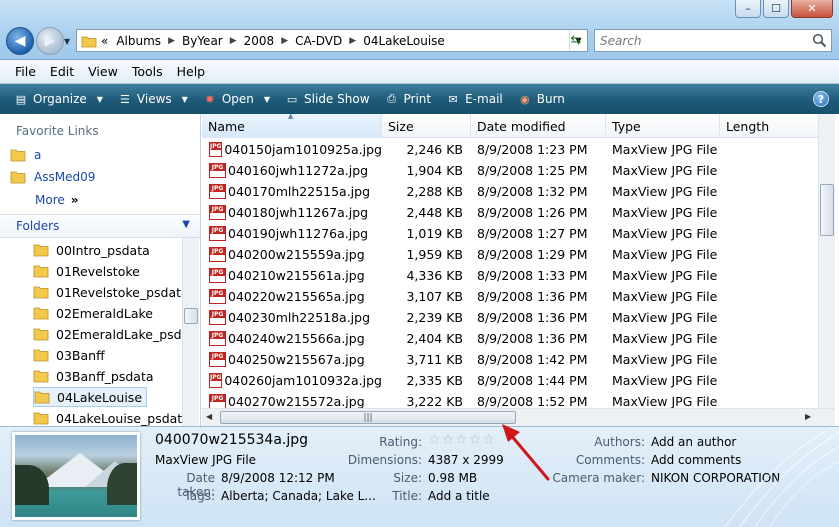 The height and width of the screenshot is (527, 839). I want to click on open-button: ✸ Open ▼, so click(236, 99).